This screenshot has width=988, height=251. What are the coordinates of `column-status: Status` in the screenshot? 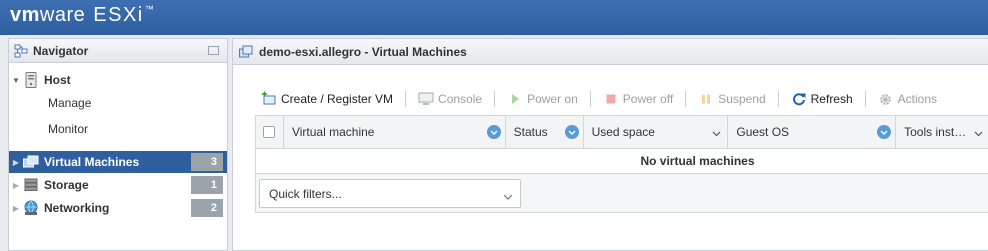 It's located at (545, 132).